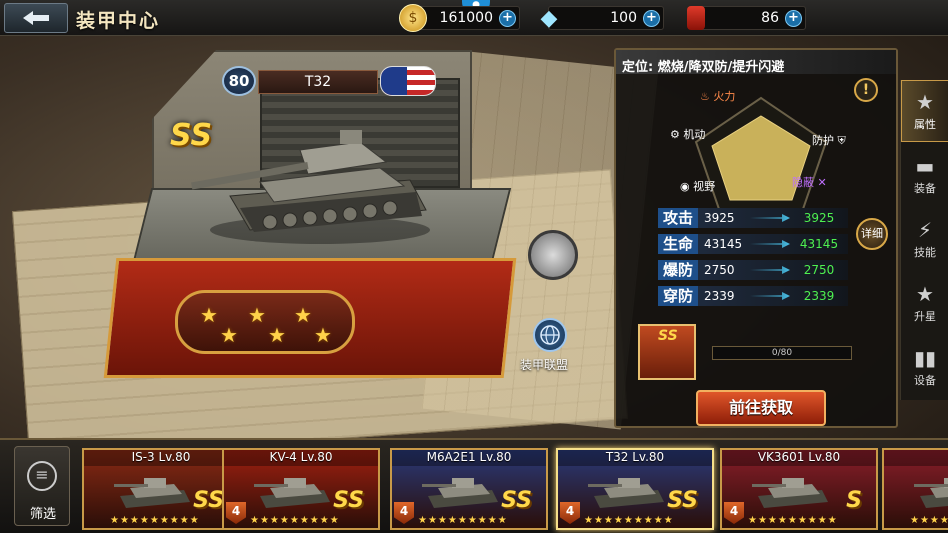 This screenshot has height=533, width=948. Describe the element at coordinates (191, 135) in the screenshot. I see `tank-grade: SS` at that location.